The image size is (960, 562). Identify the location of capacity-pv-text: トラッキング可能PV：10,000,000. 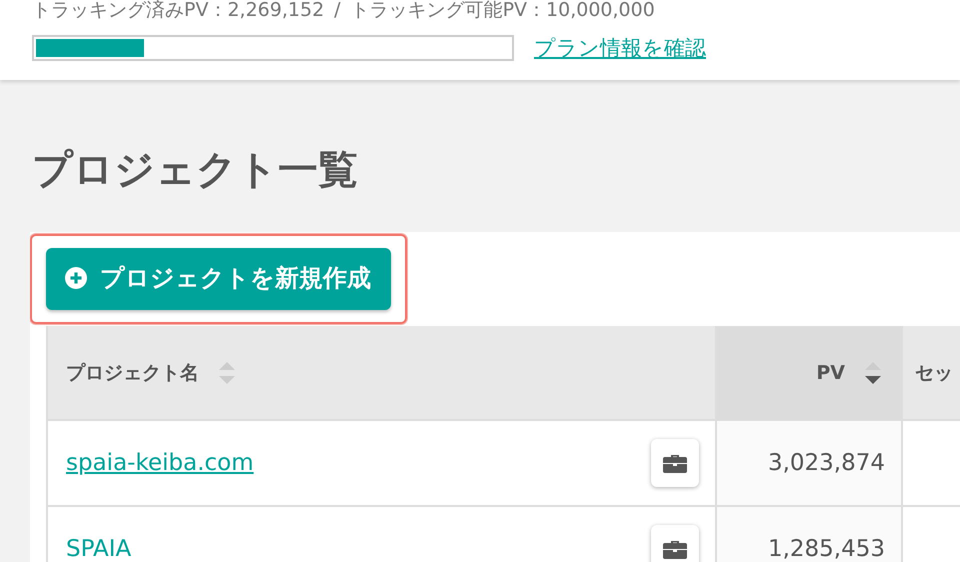
(502, 11).